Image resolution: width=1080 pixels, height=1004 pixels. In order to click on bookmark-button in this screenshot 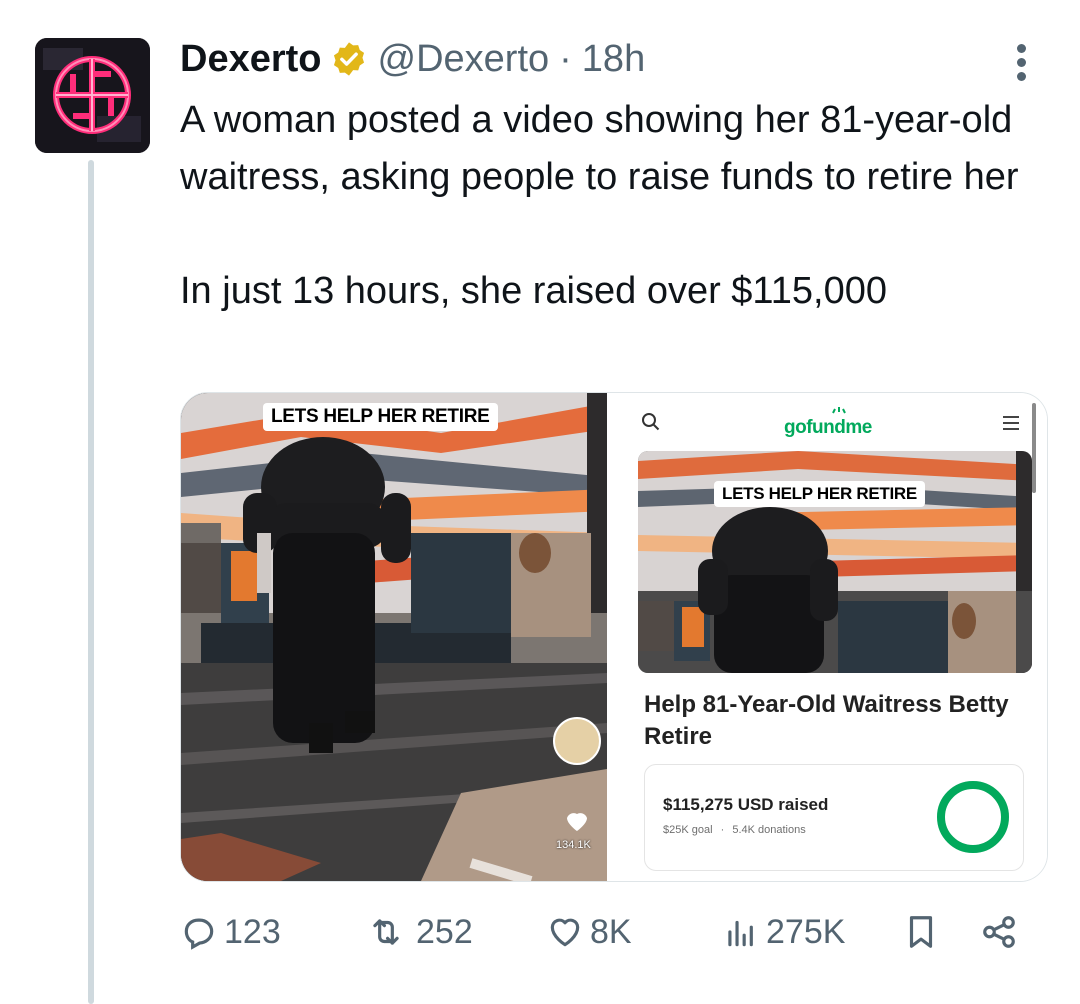, I will do `click(924, 932)`.